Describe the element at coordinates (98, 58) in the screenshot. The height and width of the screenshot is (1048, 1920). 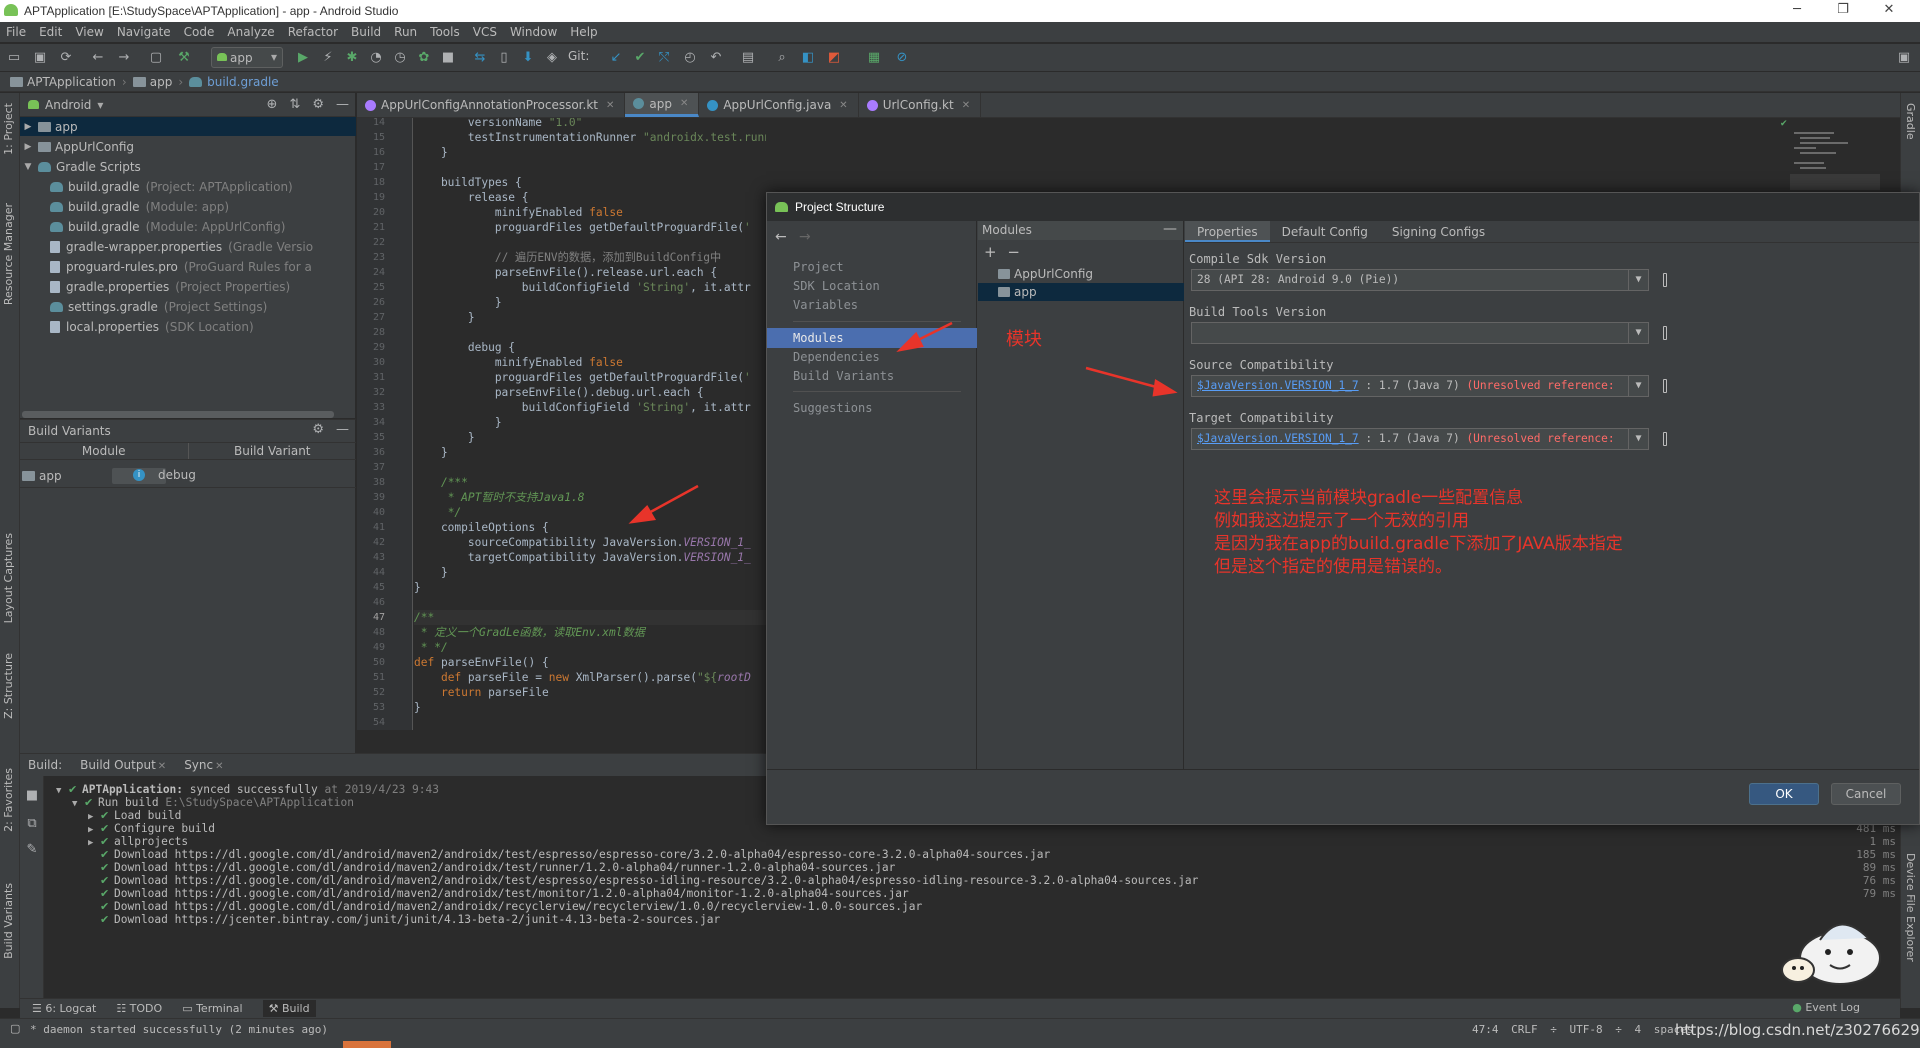
I see `back-icon: ←` at that location.